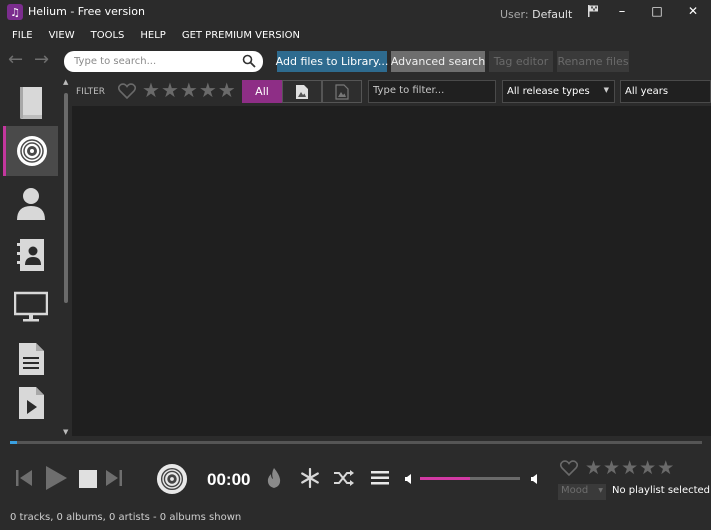 The image size is (711, 530). I want to click on sidebar-item-contacts, so click(30, 255).